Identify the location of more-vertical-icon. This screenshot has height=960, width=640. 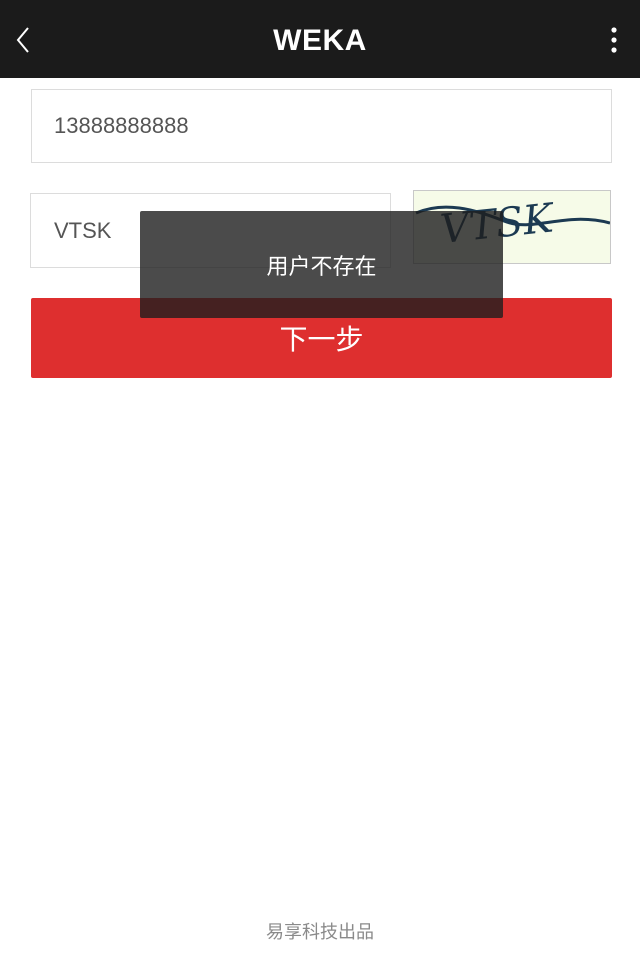
(614, 40).